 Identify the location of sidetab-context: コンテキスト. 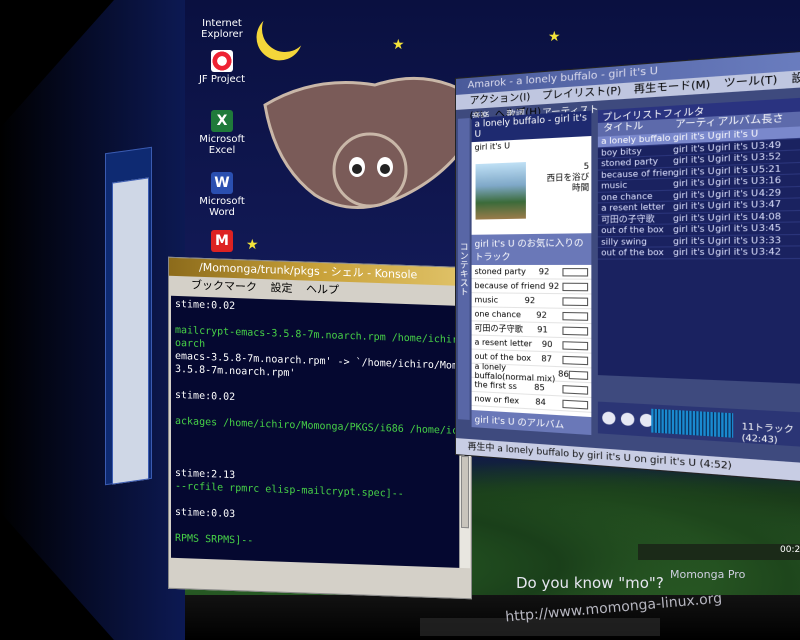
(463, 269).